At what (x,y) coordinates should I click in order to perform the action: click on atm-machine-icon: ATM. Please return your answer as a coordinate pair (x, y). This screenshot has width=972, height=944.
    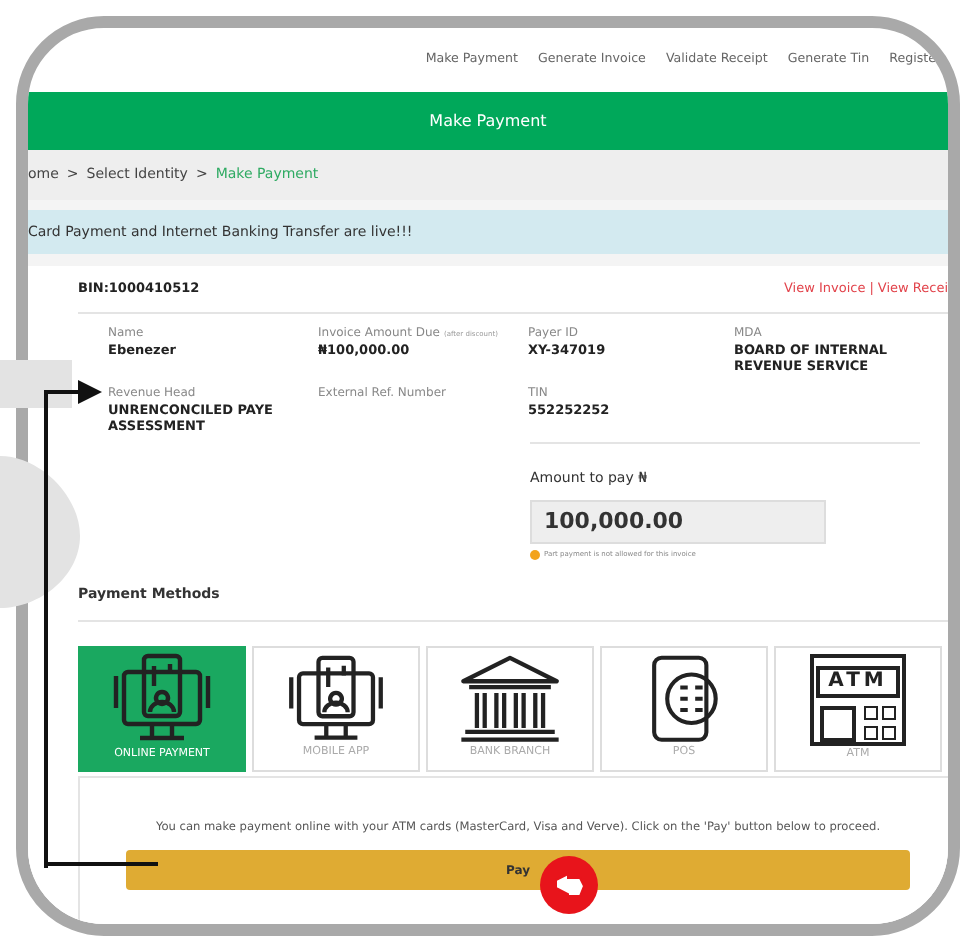
    Looking at the image, I should click on (858, 700).